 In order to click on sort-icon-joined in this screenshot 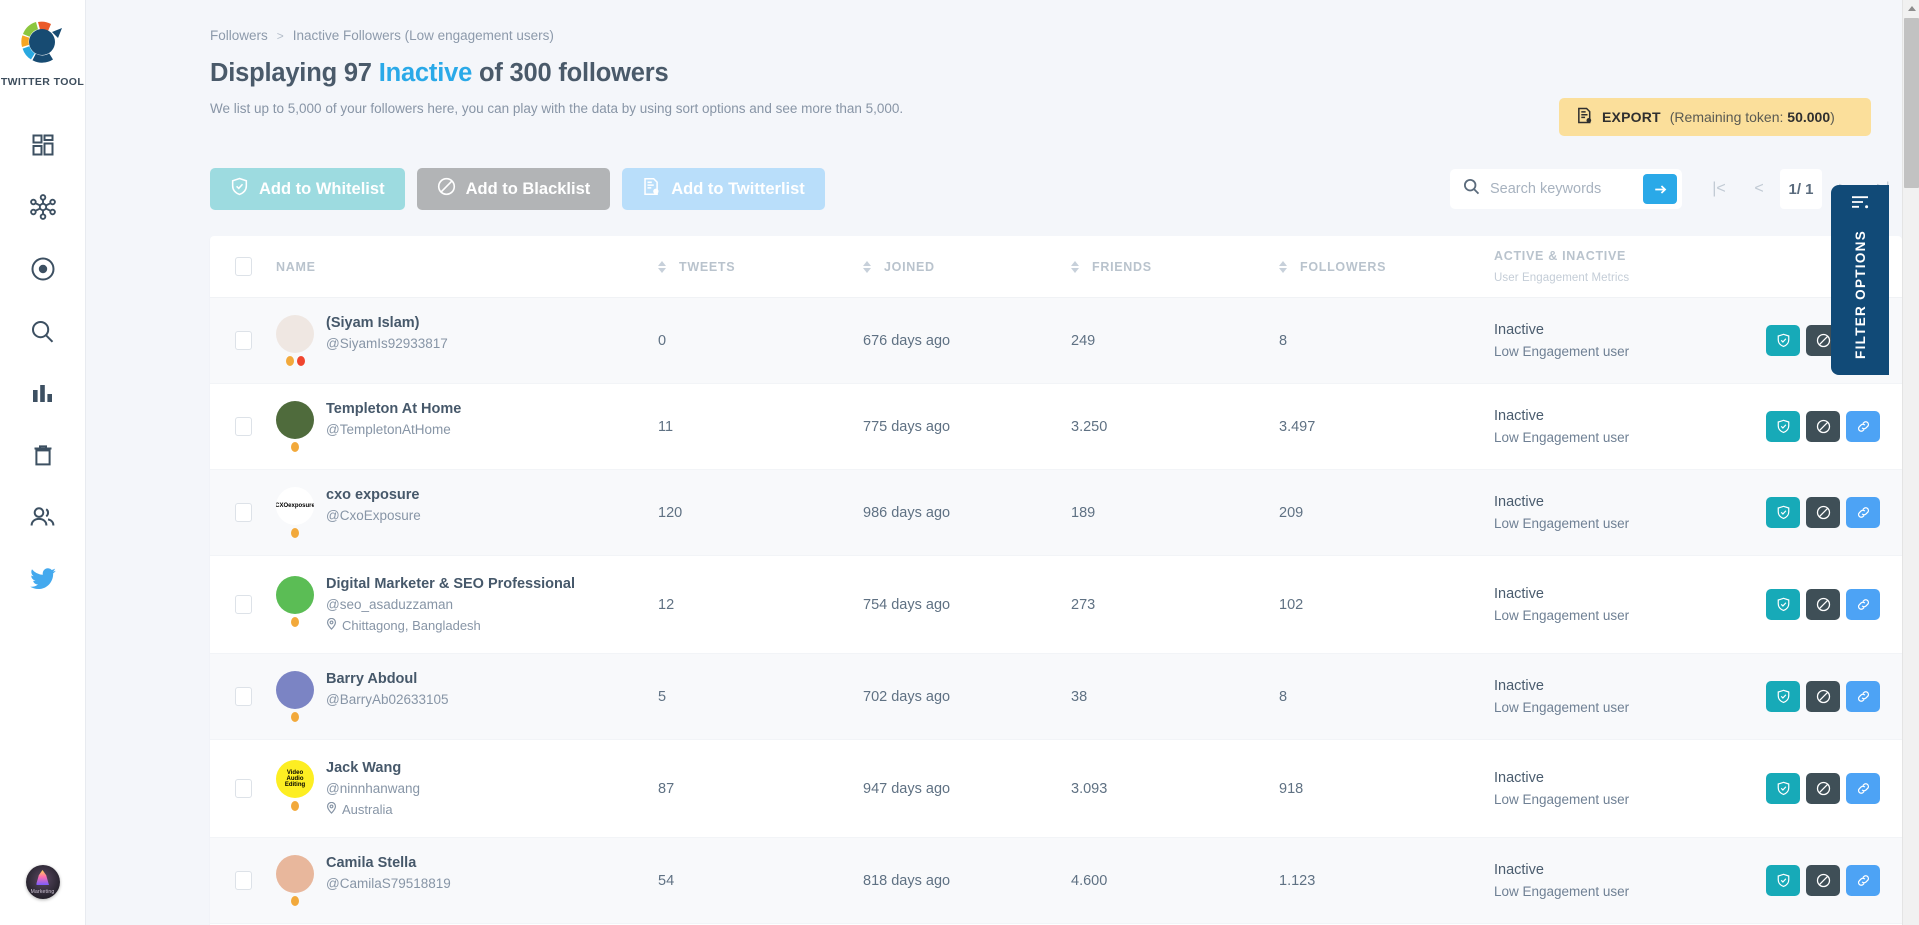, I will do `click(867, 266)`.